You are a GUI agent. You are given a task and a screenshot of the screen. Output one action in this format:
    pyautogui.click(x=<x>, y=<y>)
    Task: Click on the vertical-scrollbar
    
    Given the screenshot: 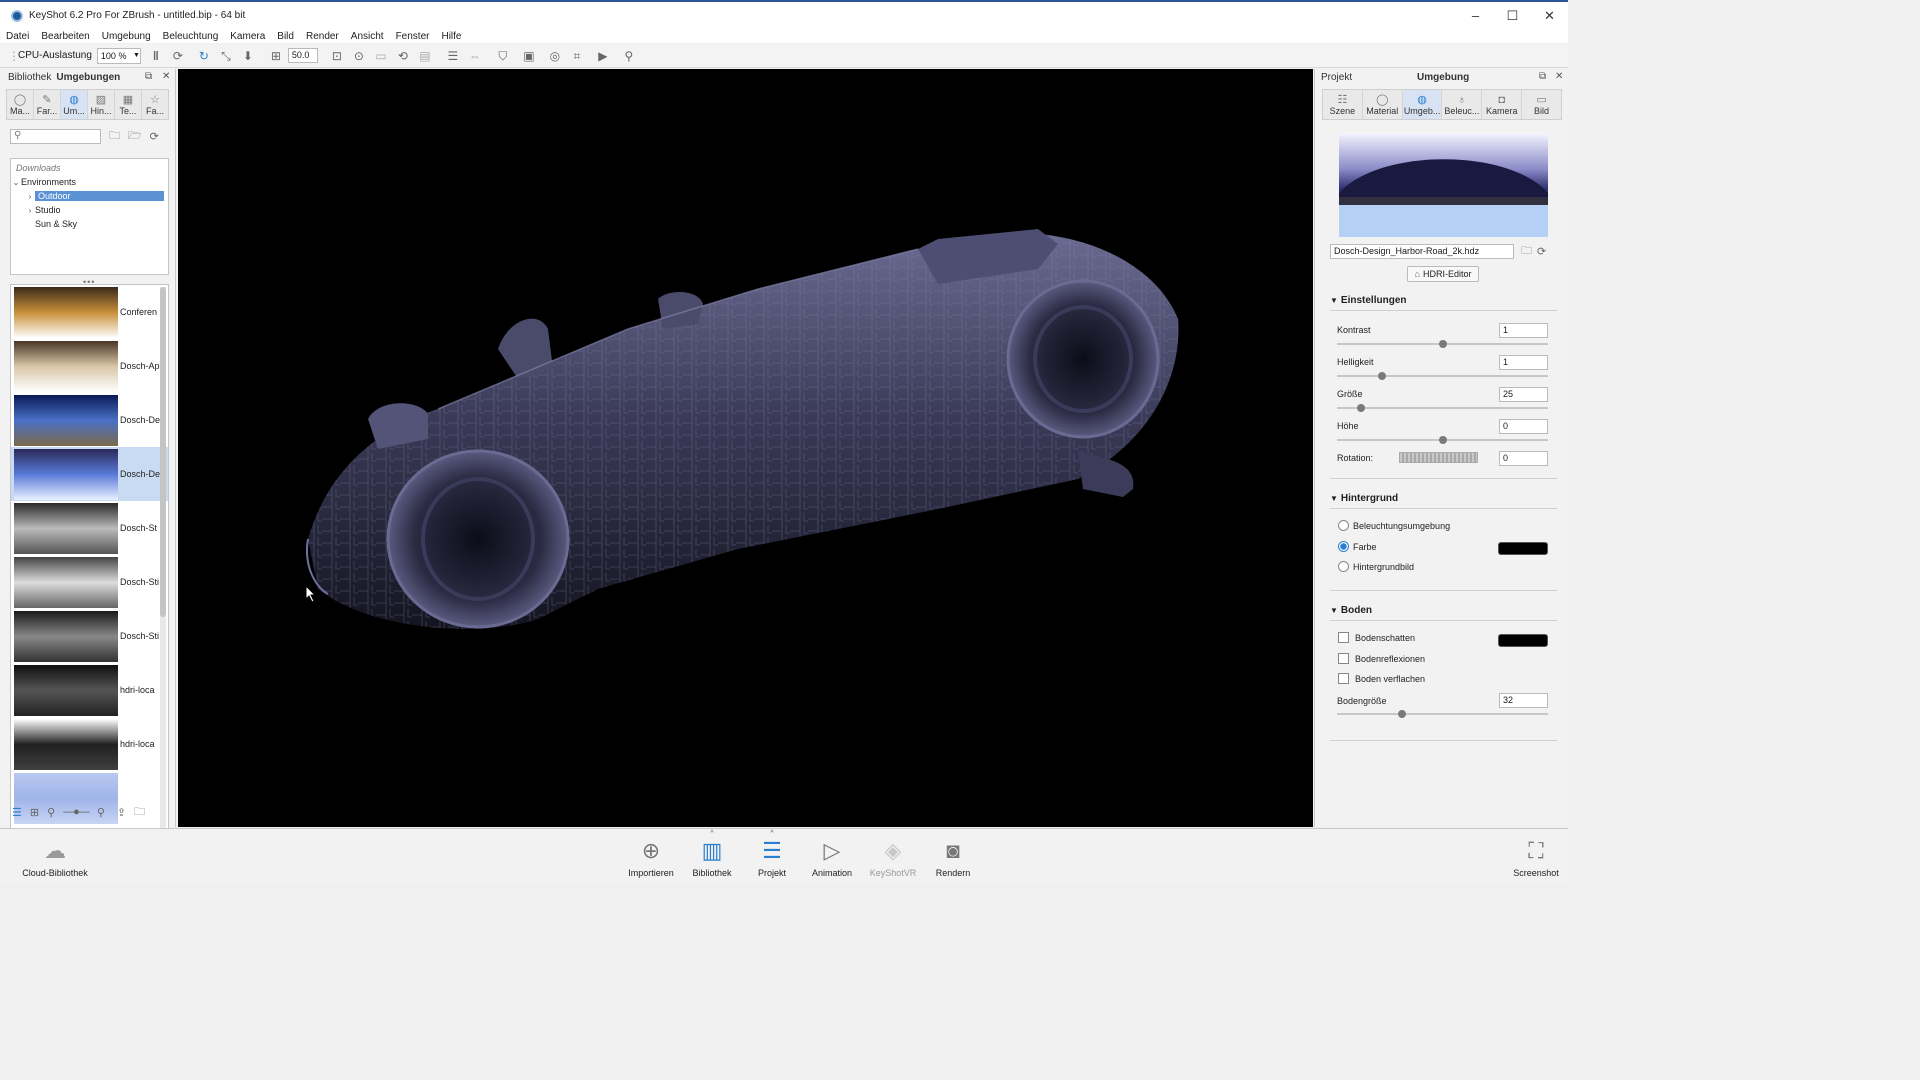 What is the action you would take?
    pyautogui.click(x=163, y=567)
    